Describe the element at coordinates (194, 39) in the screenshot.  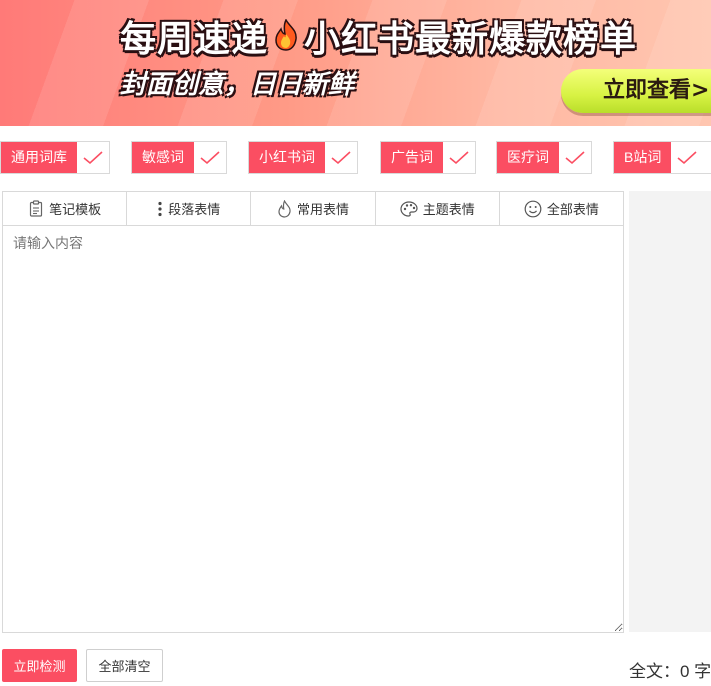
I see `banner-title-left: 每周速递` at that location.